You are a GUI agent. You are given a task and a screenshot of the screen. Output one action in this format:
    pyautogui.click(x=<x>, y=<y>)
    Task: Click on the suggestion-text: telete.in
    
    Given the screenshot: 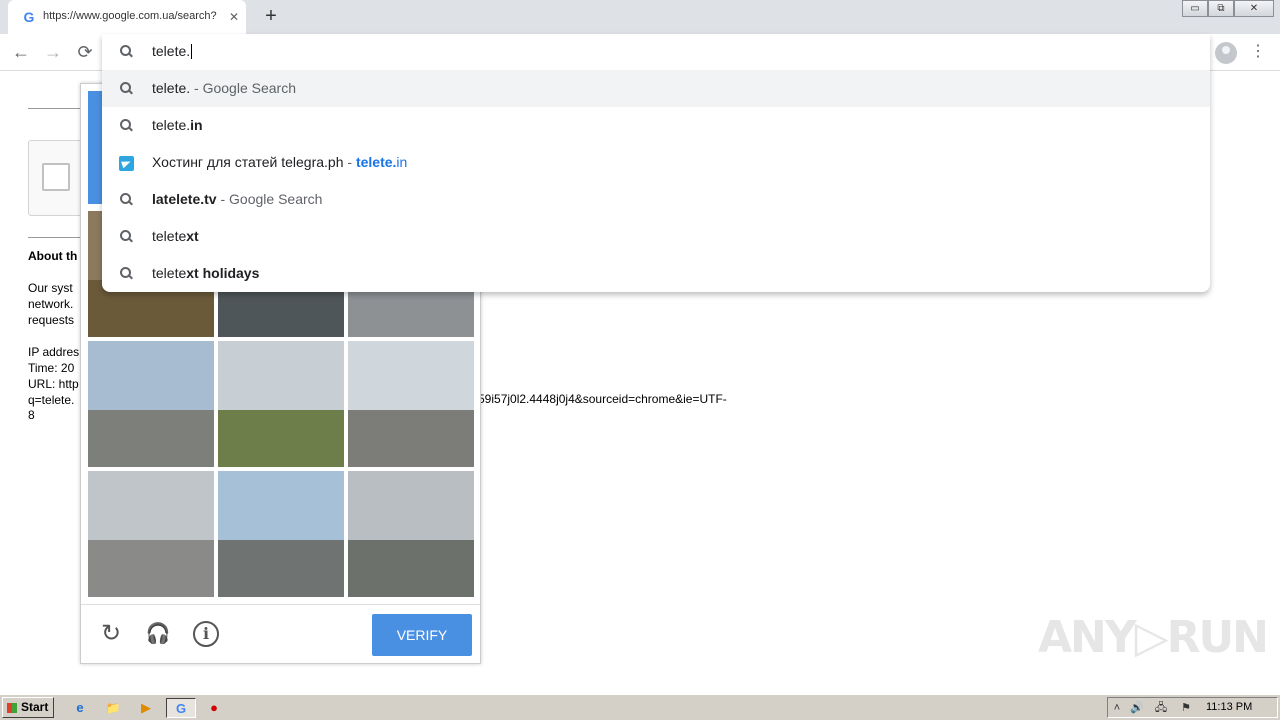 What is the action you would take?
    pyautogui.click(x=177, y=125)
    